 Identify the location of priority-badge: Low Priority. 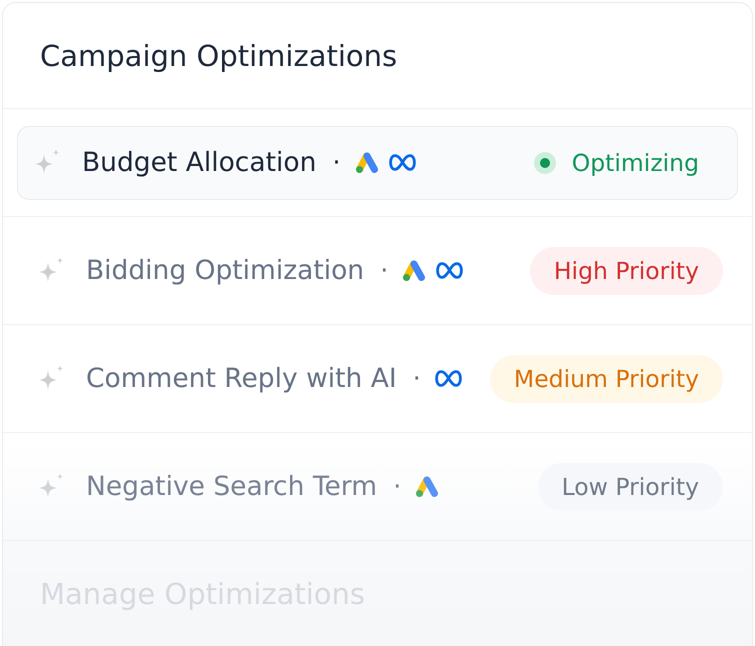
(630, 486).